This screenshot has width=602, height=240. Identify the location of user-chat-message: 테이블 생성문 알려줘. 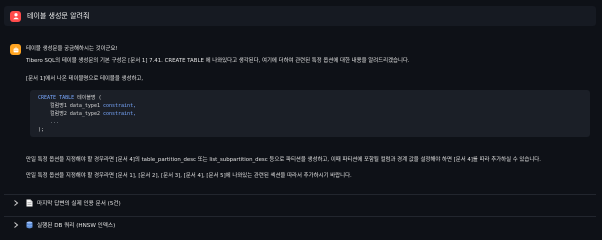
(300, 16).